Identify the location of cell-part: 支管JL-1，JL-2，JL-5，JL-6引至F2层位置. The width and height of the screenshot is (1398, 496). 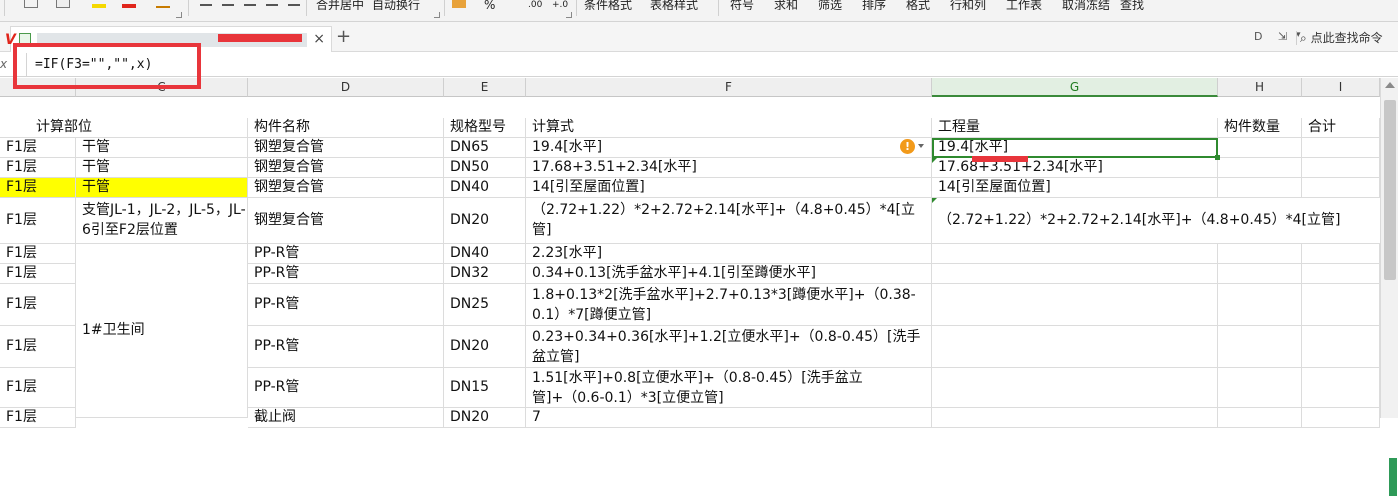
(162, 221).